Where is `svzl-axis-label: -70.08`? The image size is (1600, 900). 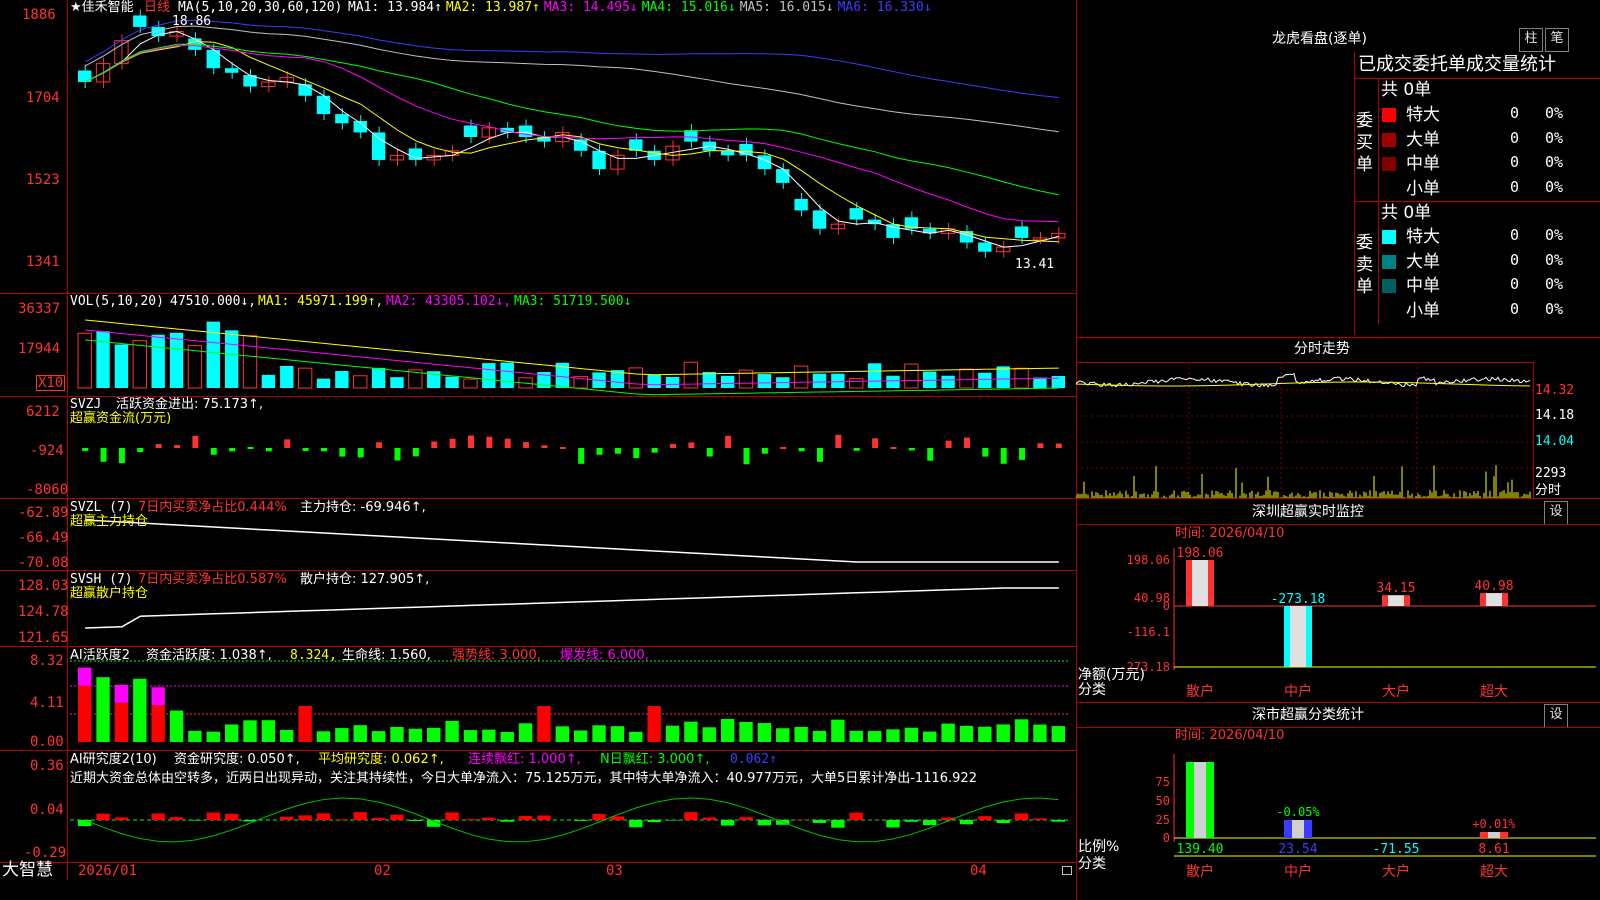
svzl-axis-label: -70.08 is located at coordinates (43, 563).